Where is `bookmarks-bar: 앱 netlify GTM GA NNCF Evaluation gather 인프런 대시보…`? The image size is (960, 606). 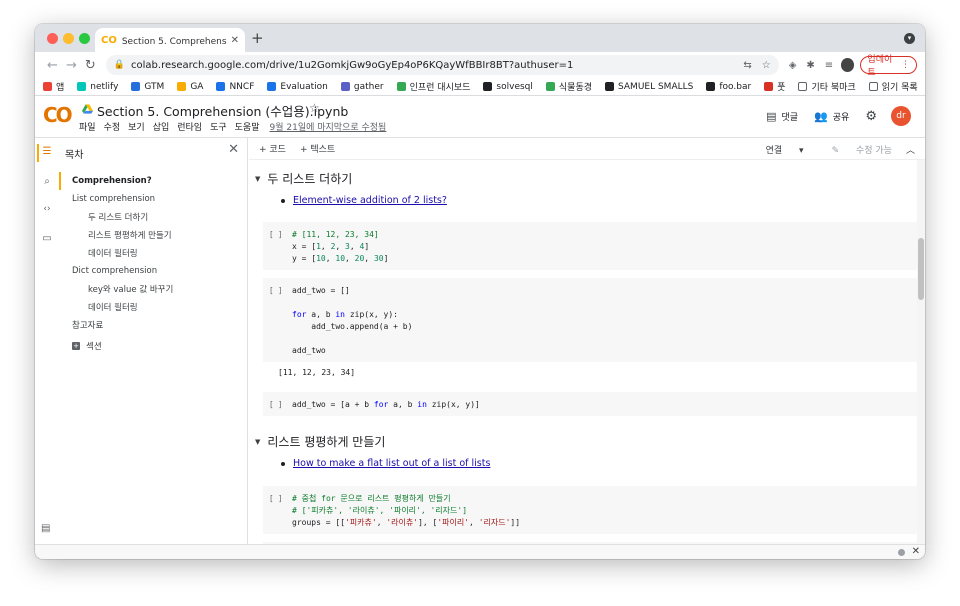 bookmarks-bar: 앱 netlify GTM GA NNCF Evaluation gather 인프런 대시보… is located at coordinates (480, 87).